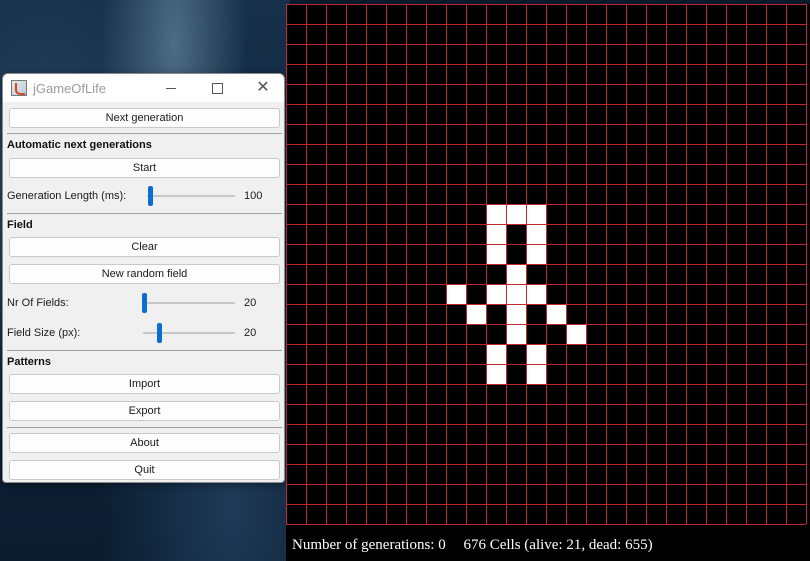 This screenshot has height=561, width=810. I want to click on field-size-slider-thumb, so click(159, 333).